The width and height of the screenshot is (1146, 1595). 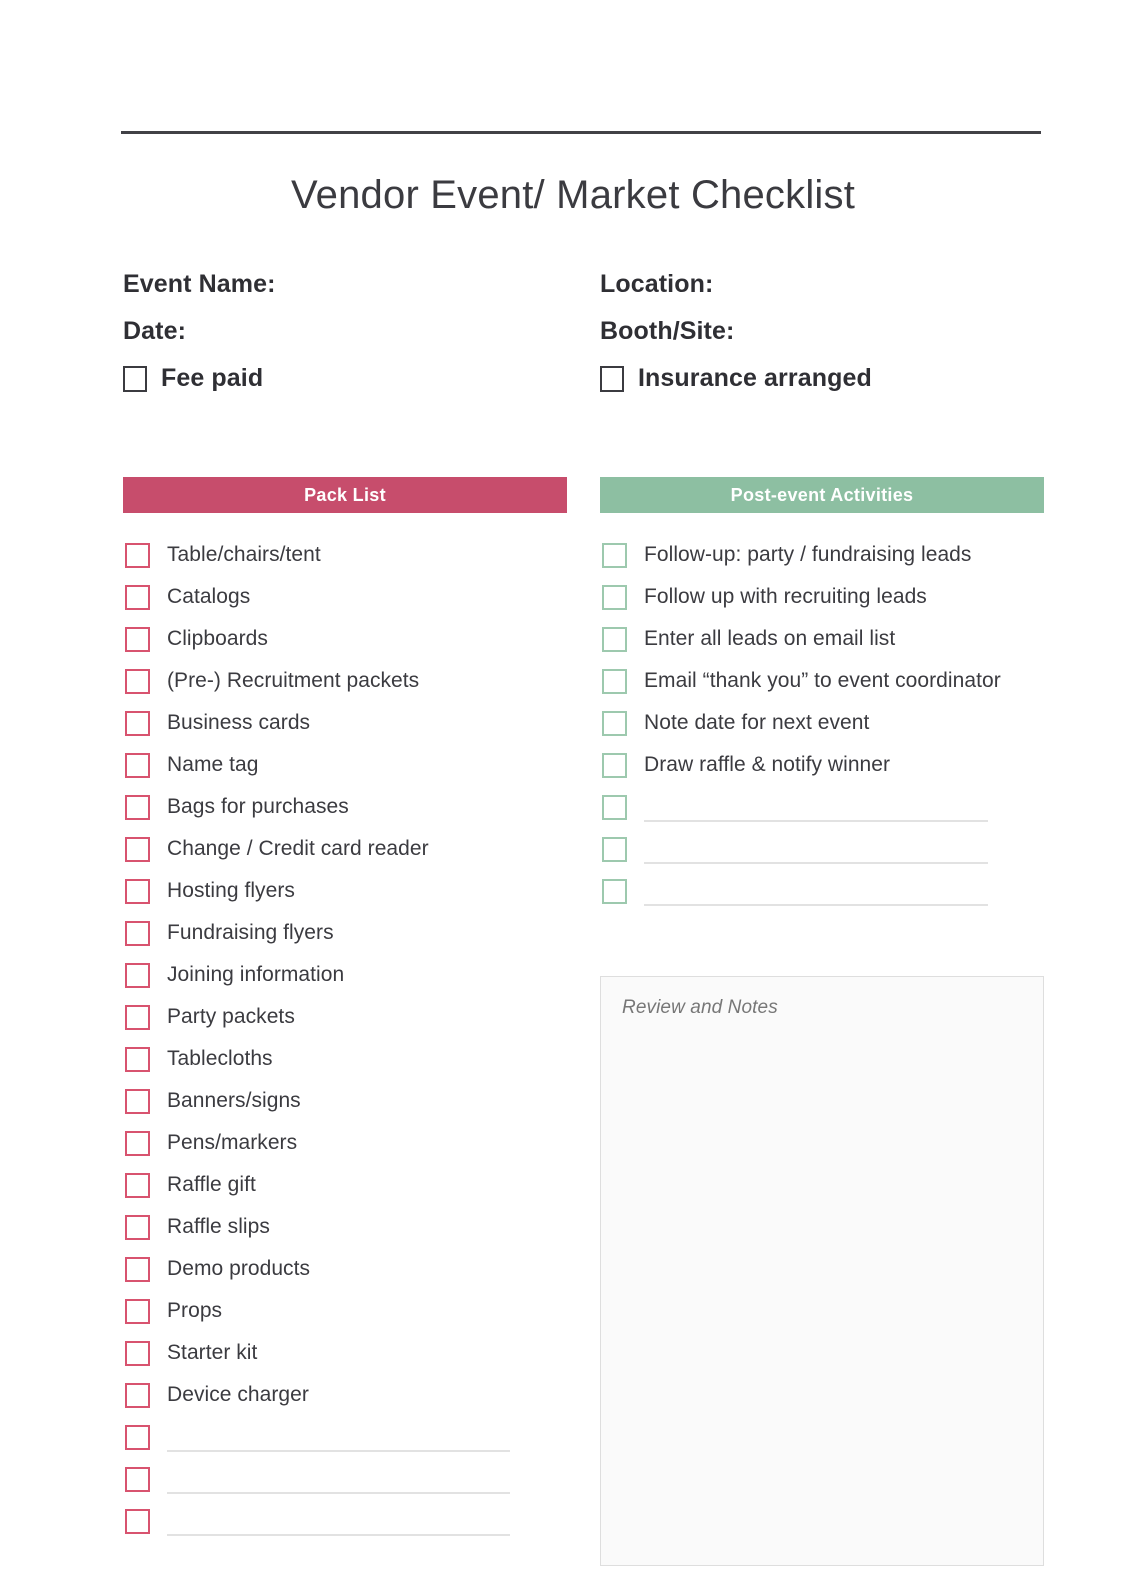 What do you see at coordinates (195, 1310) in the screenshot?
I see `checklist-item-label: Props` at bounding box center [195, 1310].